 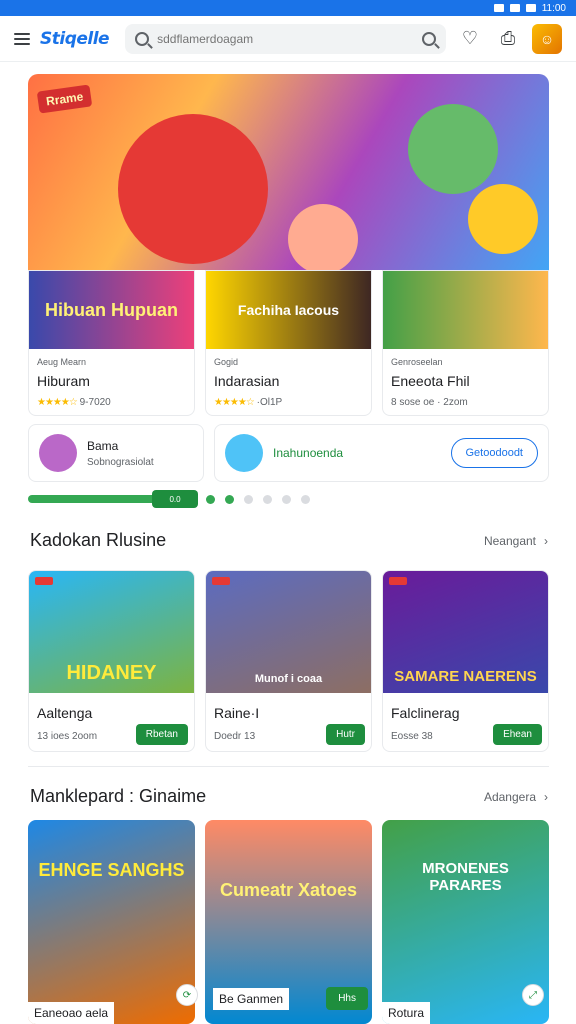 What do you see at coordinates (98, 540) in the screenshot?
I see `section-title: Kadokan Rlusine` at bounding box center [98, 540].